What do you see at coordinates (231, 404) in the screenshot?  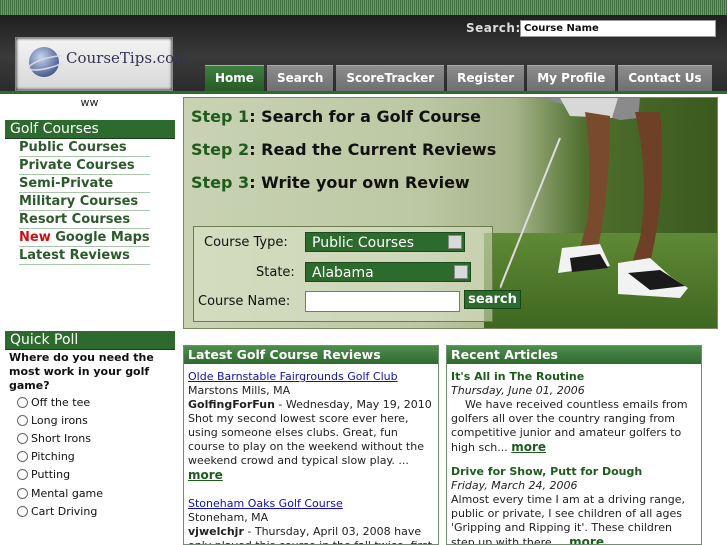 I see `review-author: GolfingForFun` at bounding box center [231, 404].